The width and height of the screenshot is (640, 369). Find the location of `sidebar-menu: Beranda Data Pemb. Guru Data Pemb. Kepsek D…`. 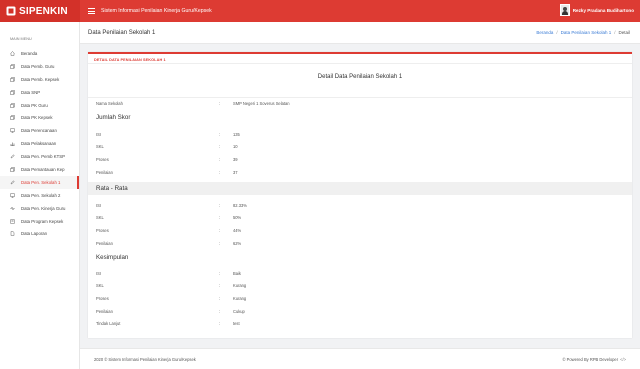

sidebar-menu: Beranda Data Pemb. Guru Data Pemb. Kepsek D… is located at coordinates (39, 143).